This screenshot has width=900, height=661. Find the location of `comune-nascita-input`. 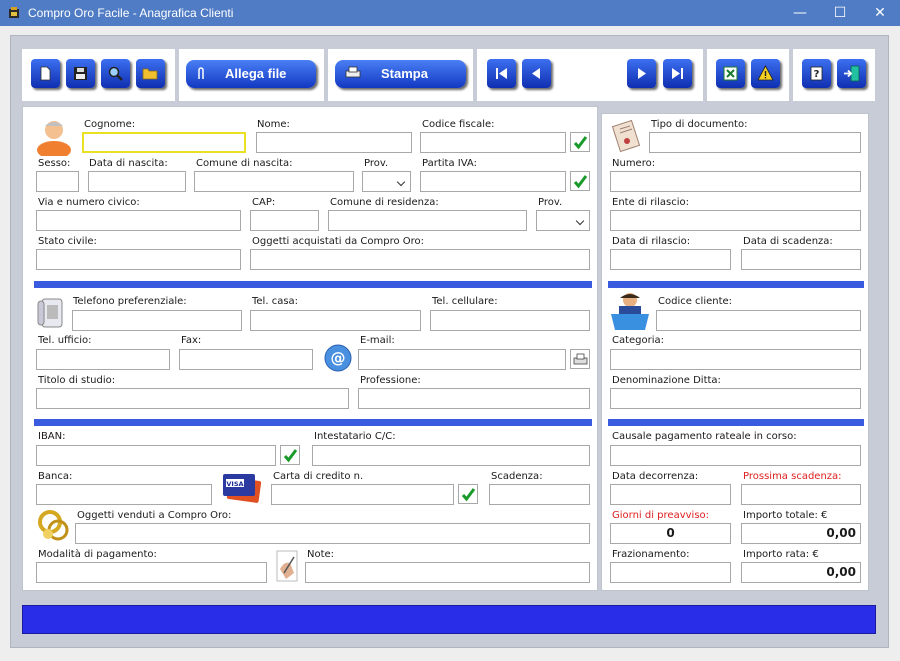

comune-nascita-input is located at coordinates (274, 181).